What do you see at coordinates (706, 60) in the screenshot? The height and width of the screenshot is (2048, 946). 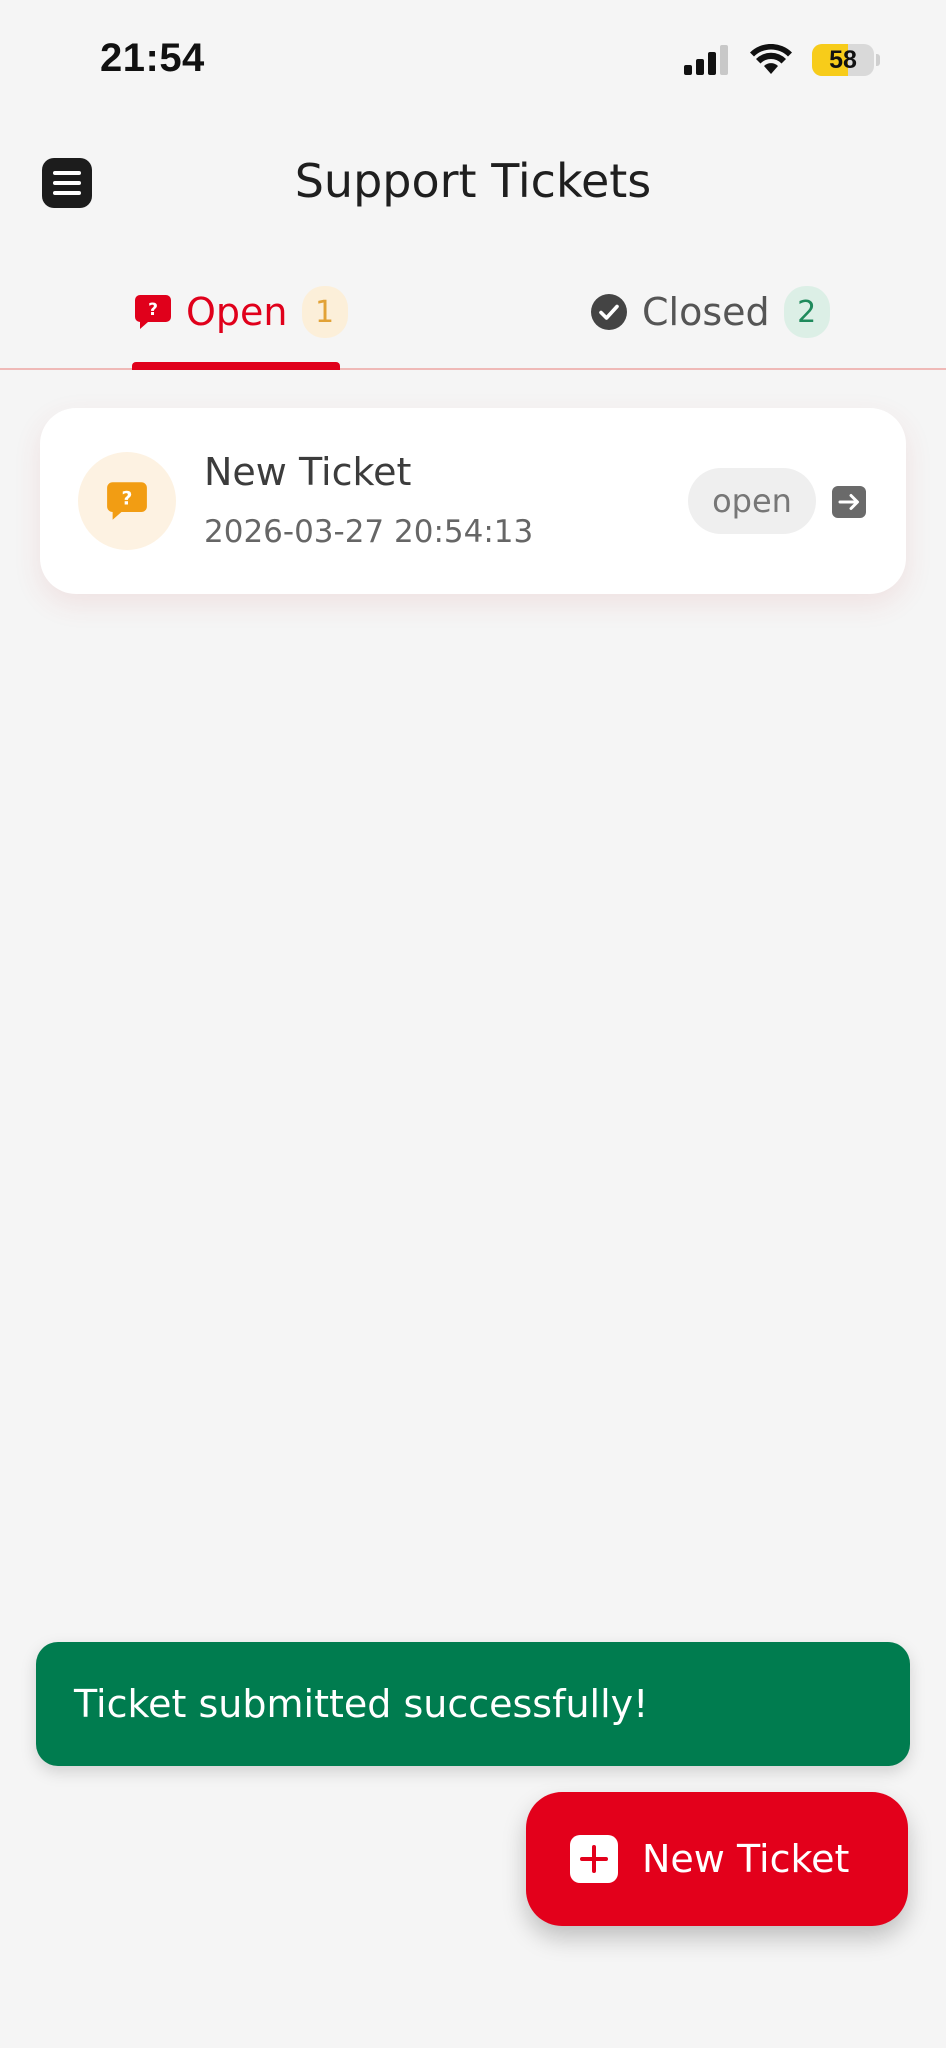 I see `cellular-signal-icon` at bounding box center [706, 60].